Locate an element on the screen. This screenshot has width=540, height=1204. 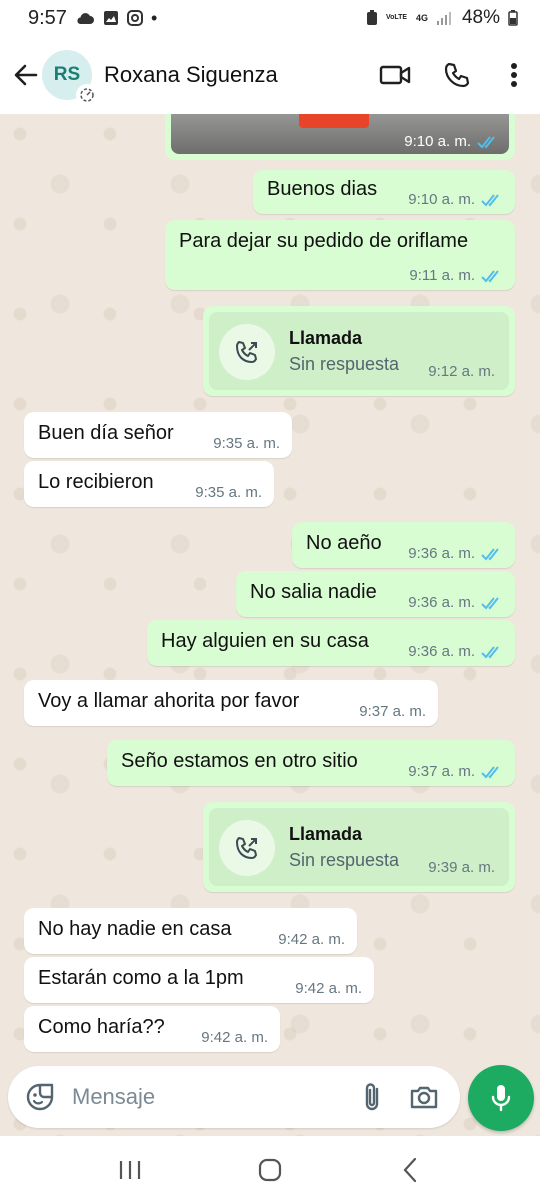
paperclip-icon is located at coordinates (372, 1097).